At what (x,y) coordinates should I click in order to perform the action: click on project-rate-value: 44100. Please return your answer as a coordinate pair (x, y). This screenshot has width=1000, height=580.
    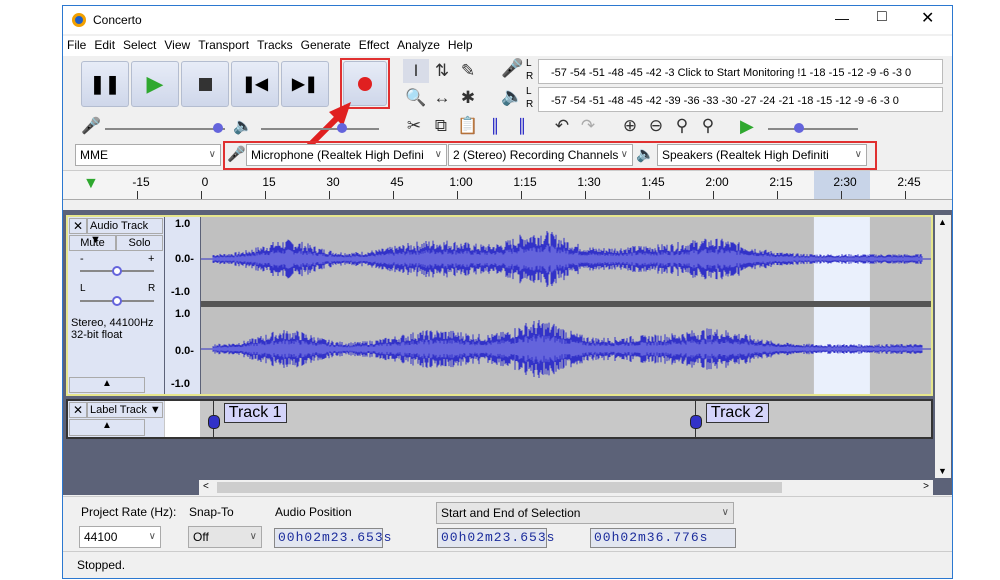
    Looking at the image, I should click on (101, 537).